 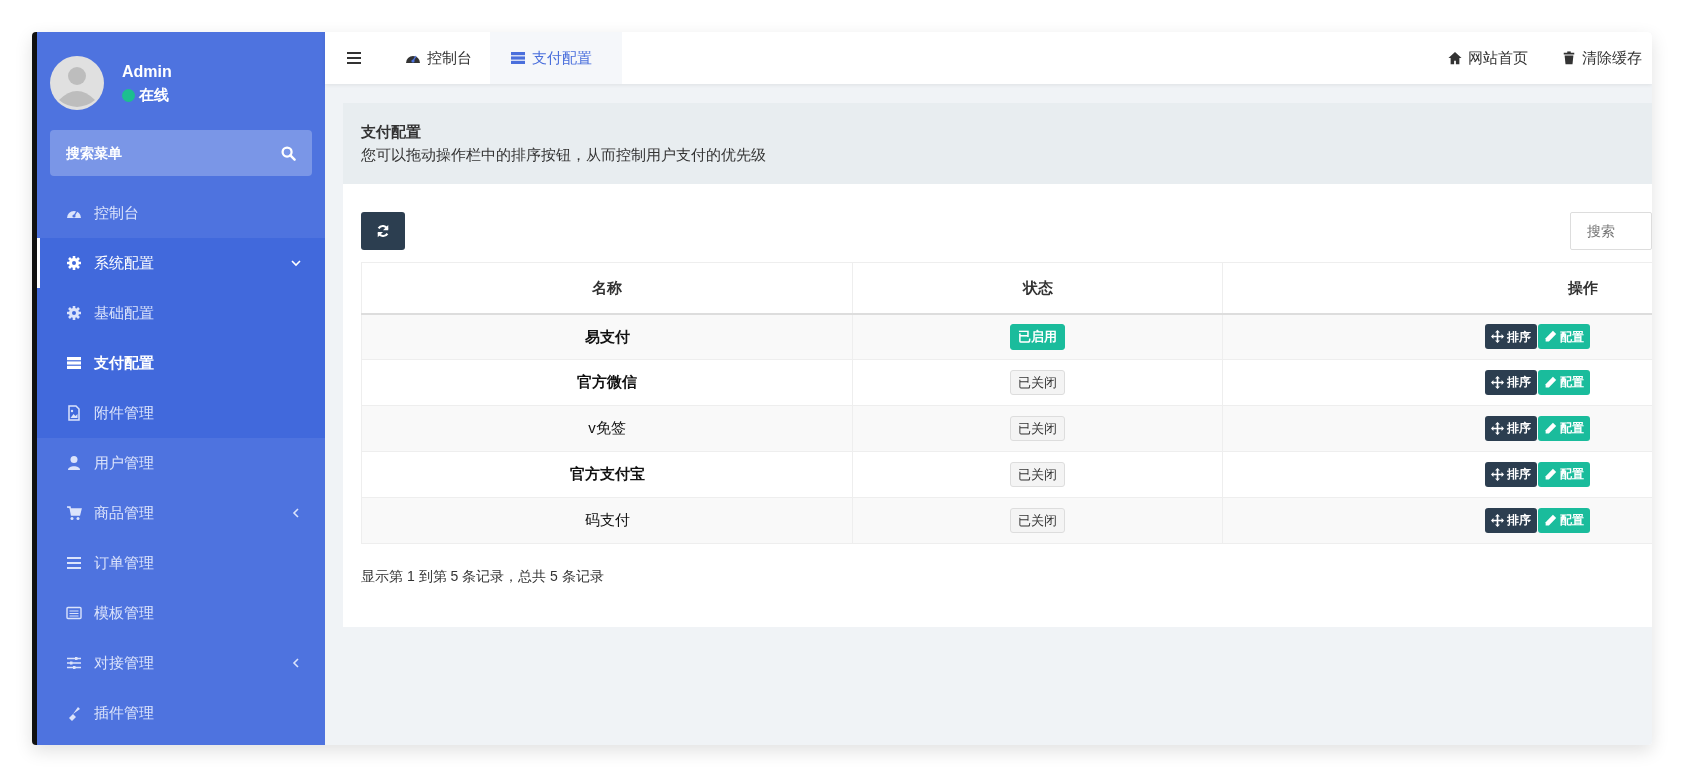 What do you see at coordinates (74, 563) in the screenshot?
I see `list-icon` at bounding box center [74, 563].